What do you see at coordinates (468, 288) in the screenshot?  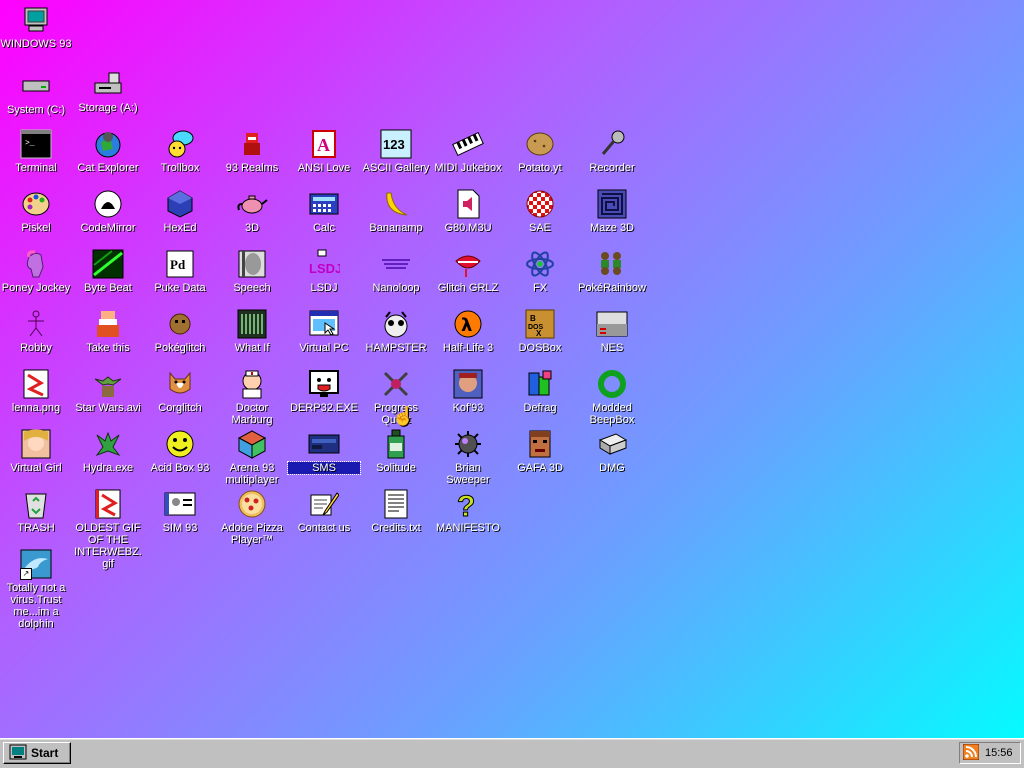 I see `icon-label: Glitch GRLZ` at bounding box center [468, 288].